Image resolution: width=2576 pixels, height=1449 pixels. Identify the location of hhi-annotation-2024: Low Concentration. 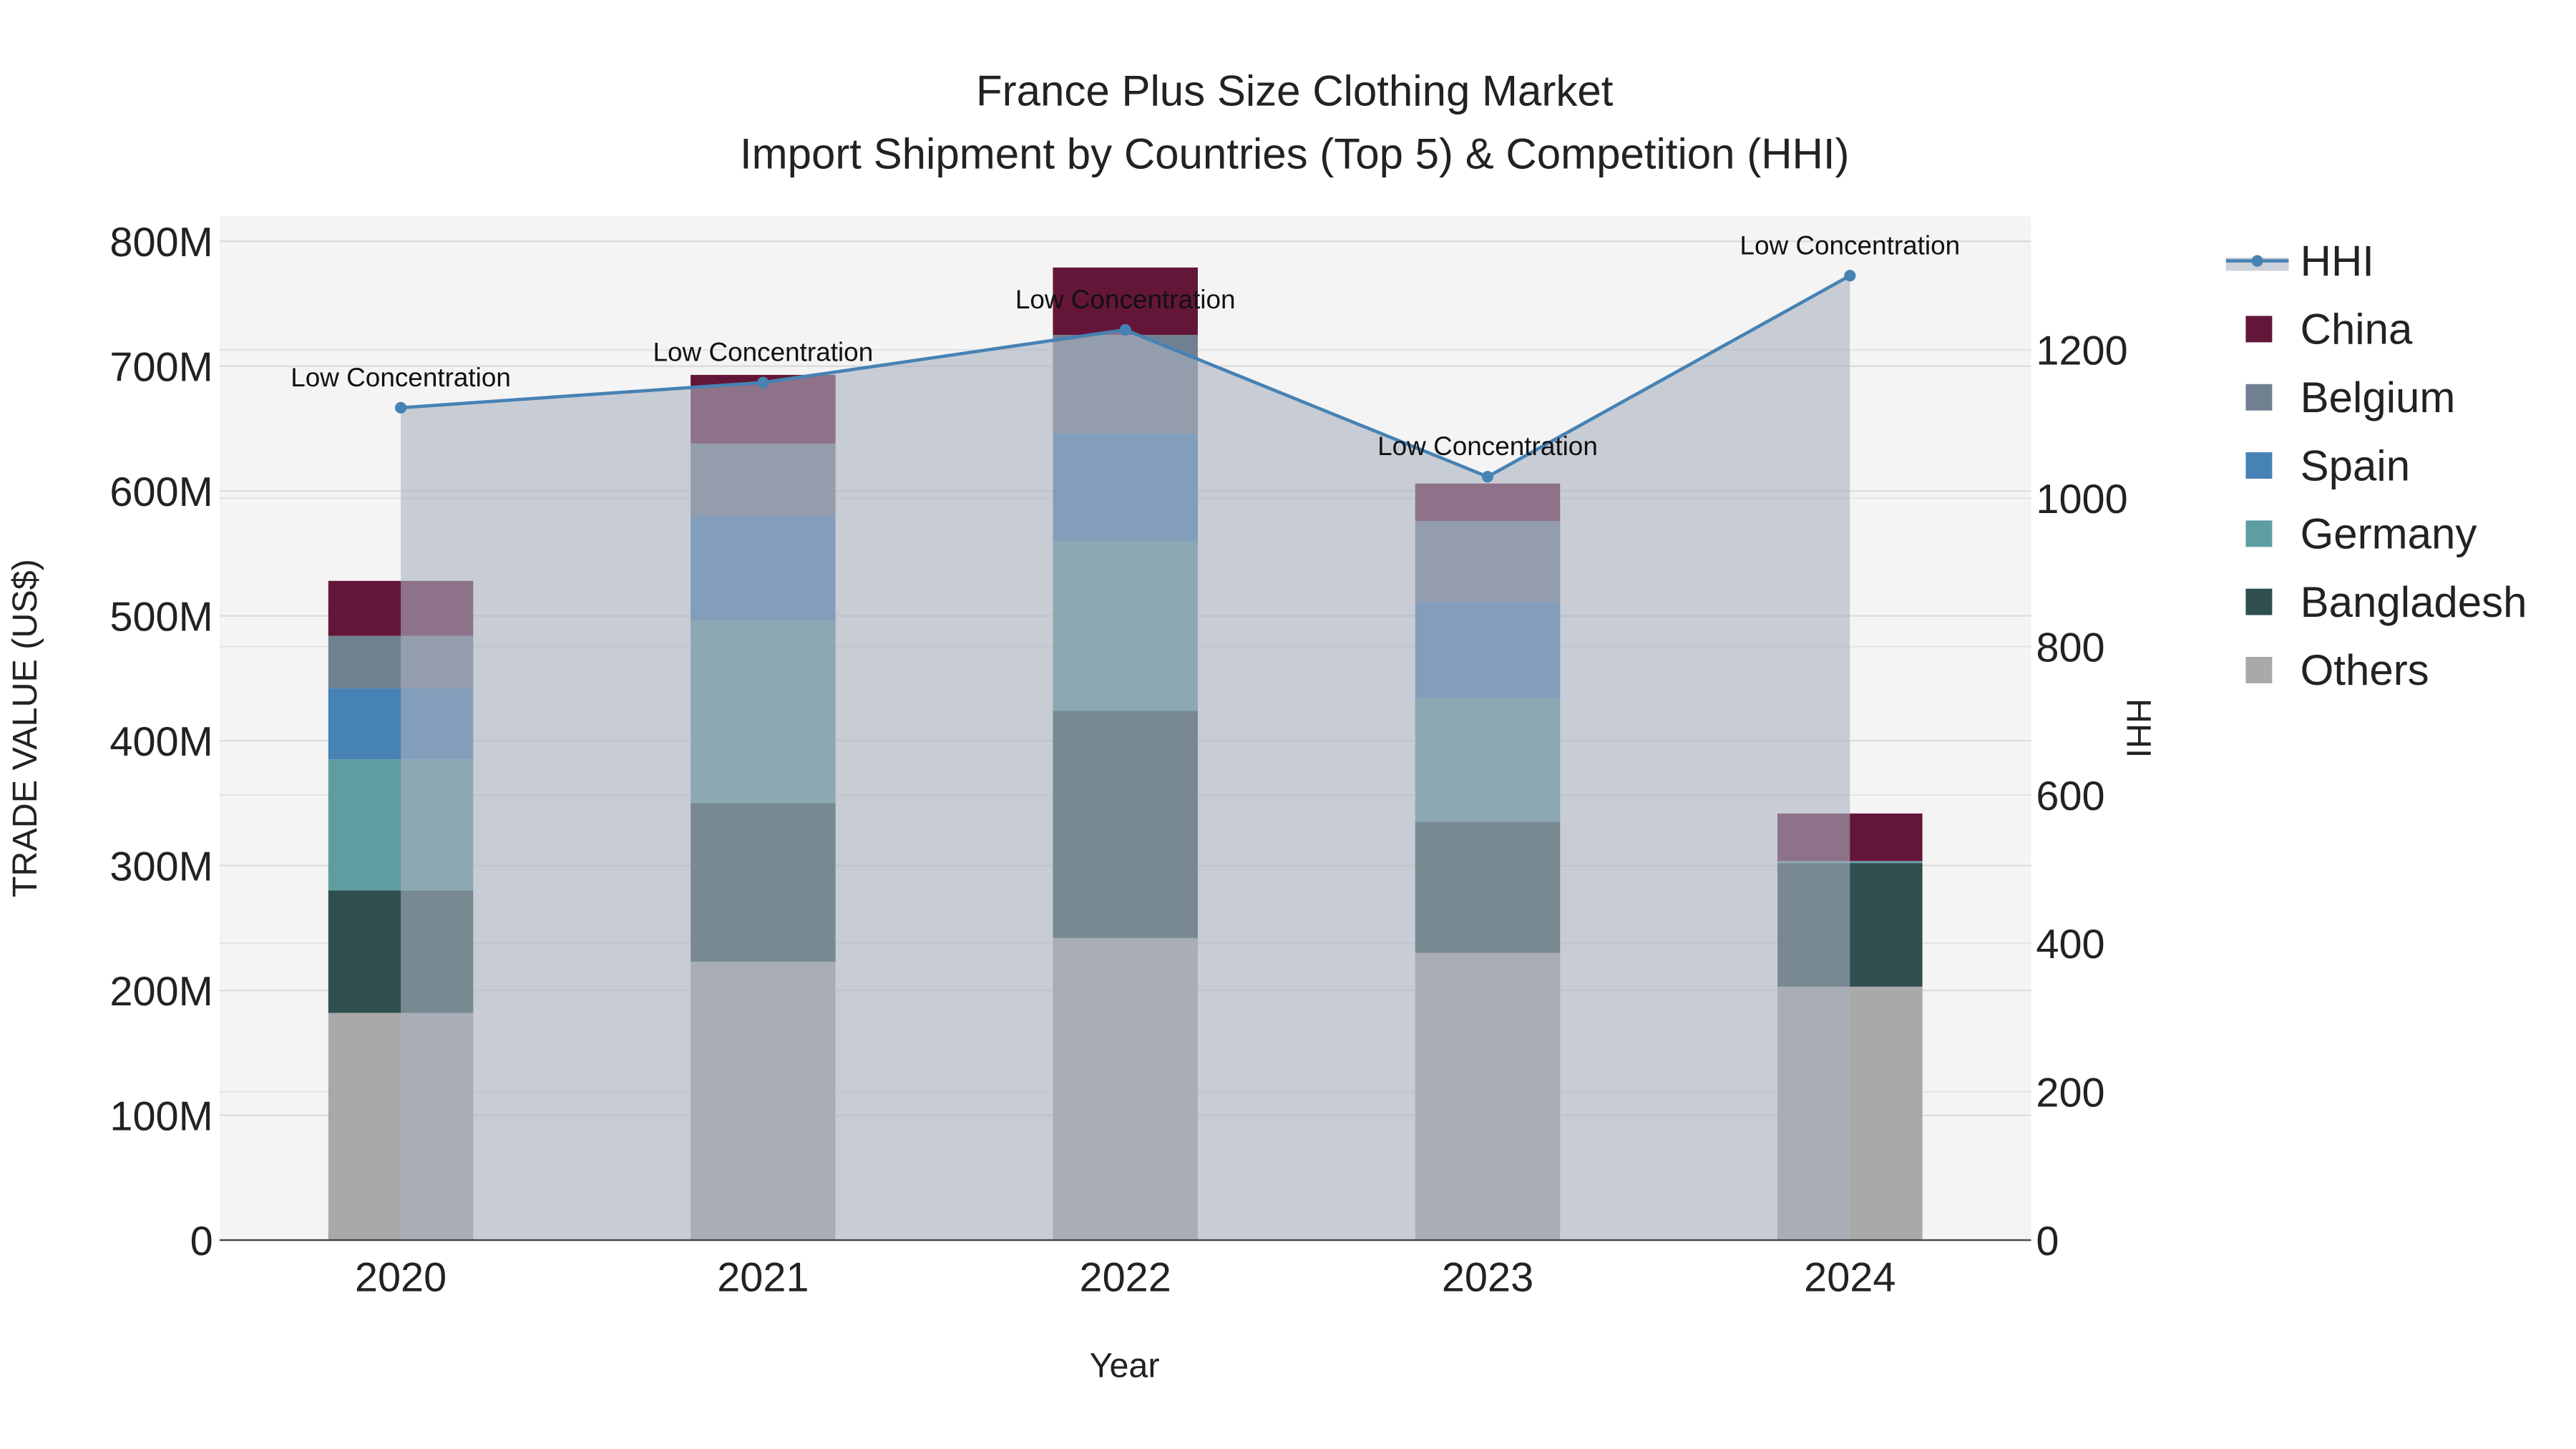
(1850, 245).